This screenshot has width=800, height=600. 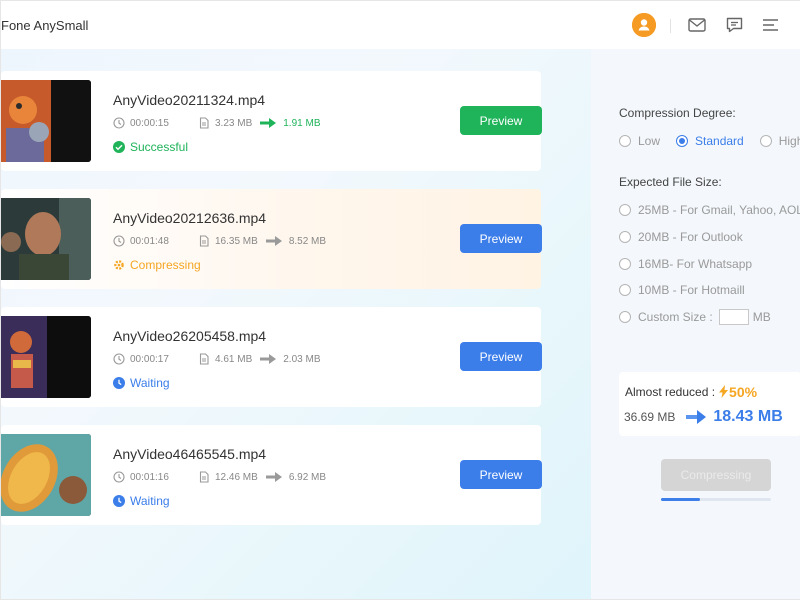 What do you see at coordinates (733, 317) in the screenshot?
I see `custom-size-input` at bounding box center [733, 317].